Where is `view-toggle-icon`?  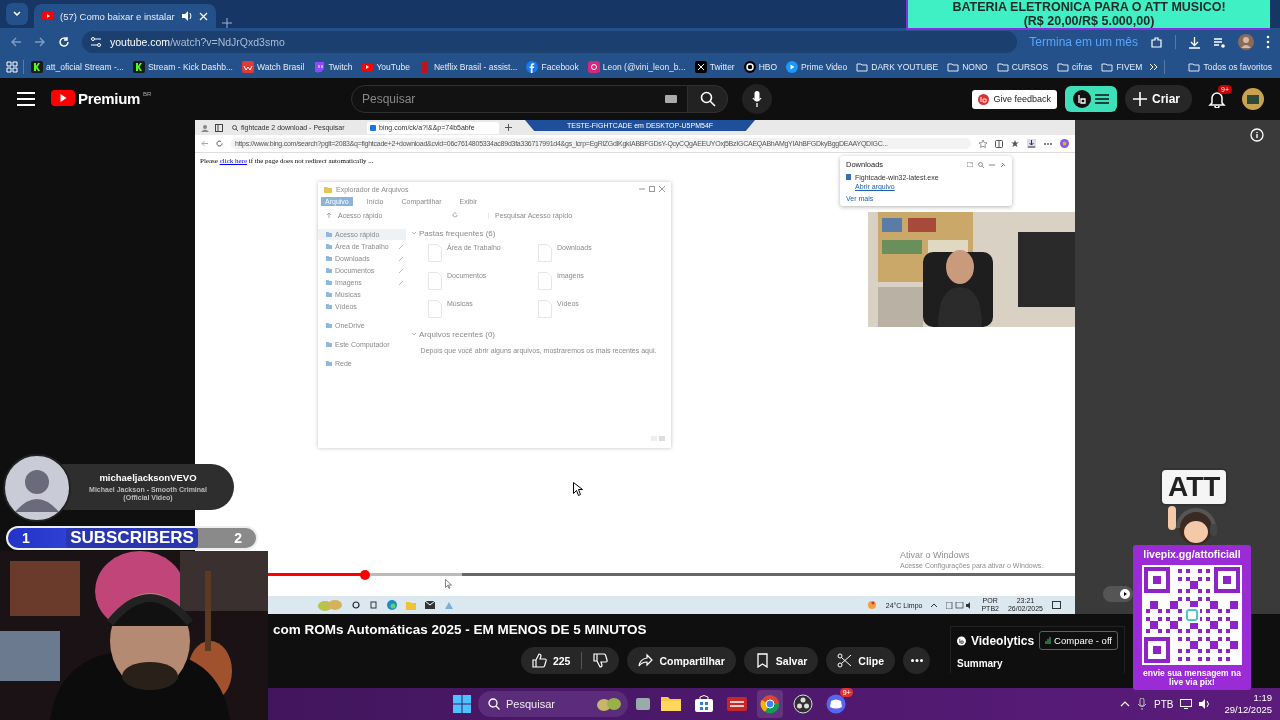 view-toggle-icon is located at coordinates (658, 438).